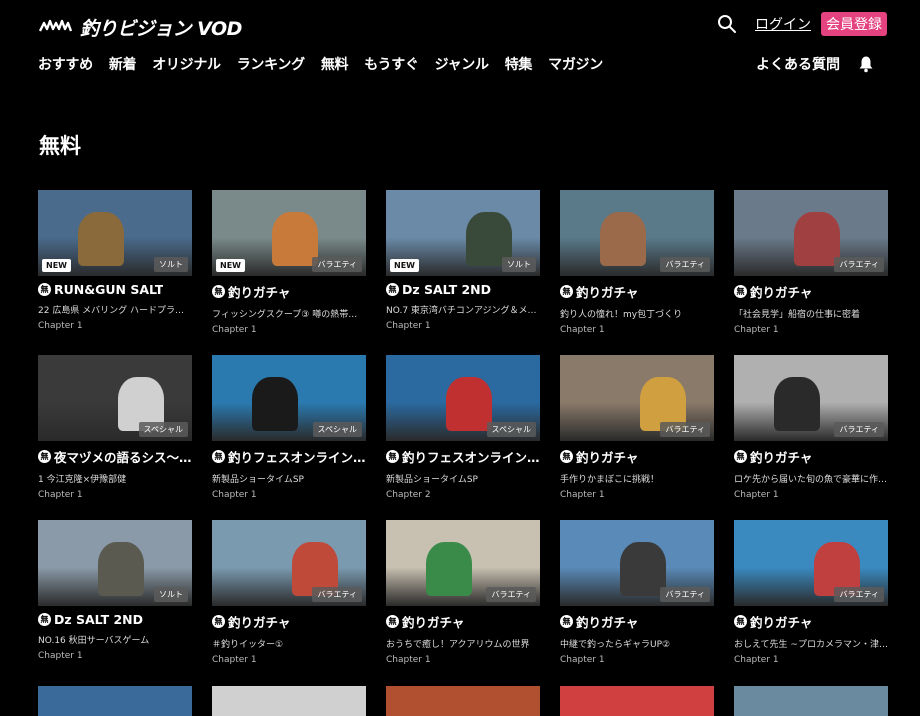 Image resolution: width=920 pixels, height=716 pixels. What do you see at coordinates (575, 64) in the screenshot?
I see `nav-item-magazine: マガジン` at bounding box center [575, 64].